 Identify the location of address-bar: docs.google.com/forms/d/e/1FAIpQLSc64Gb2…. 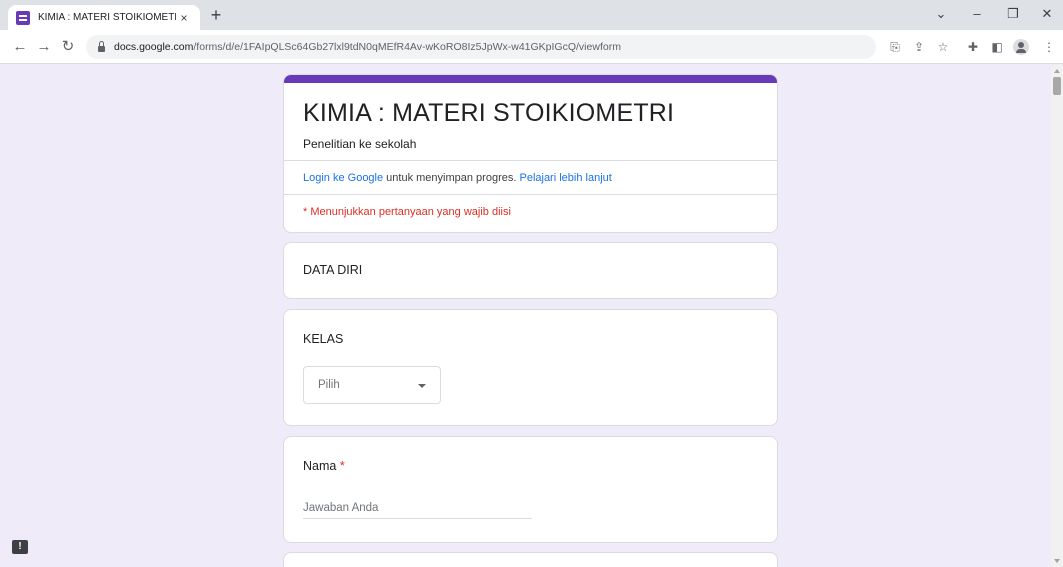
(481, 47).